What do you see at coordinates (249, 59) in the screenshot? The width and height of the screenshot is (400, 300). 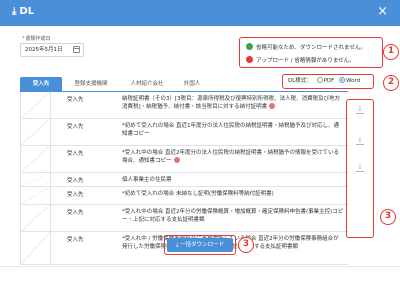 I see `red-dot-icon` at bounding box center [249, 59].